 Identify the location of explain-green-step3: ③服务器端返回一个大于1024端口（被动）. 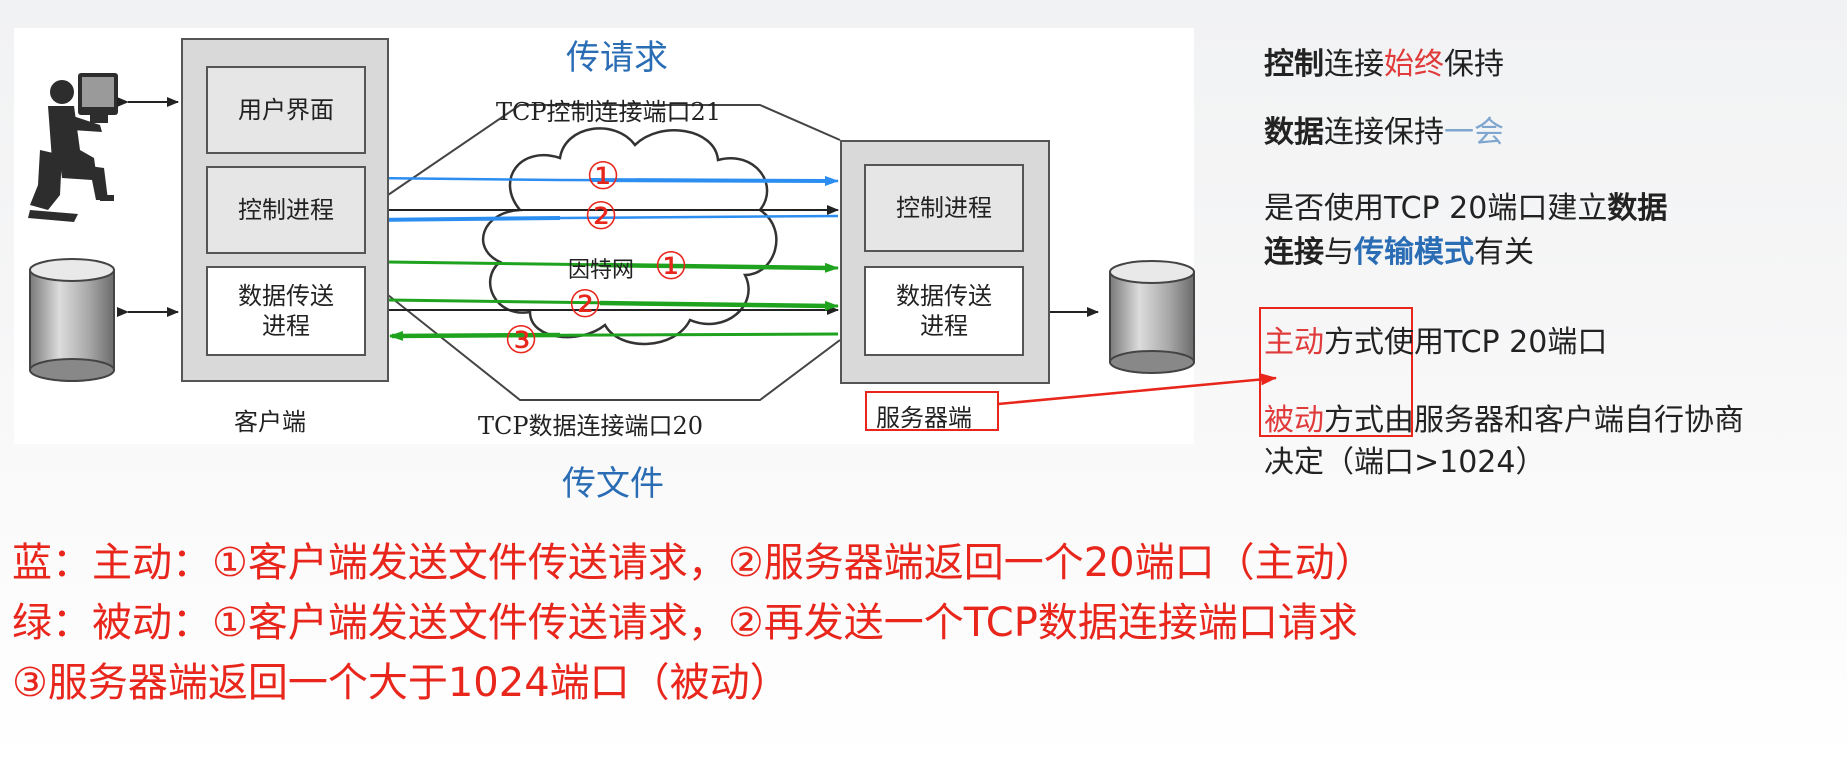
(401, 683).